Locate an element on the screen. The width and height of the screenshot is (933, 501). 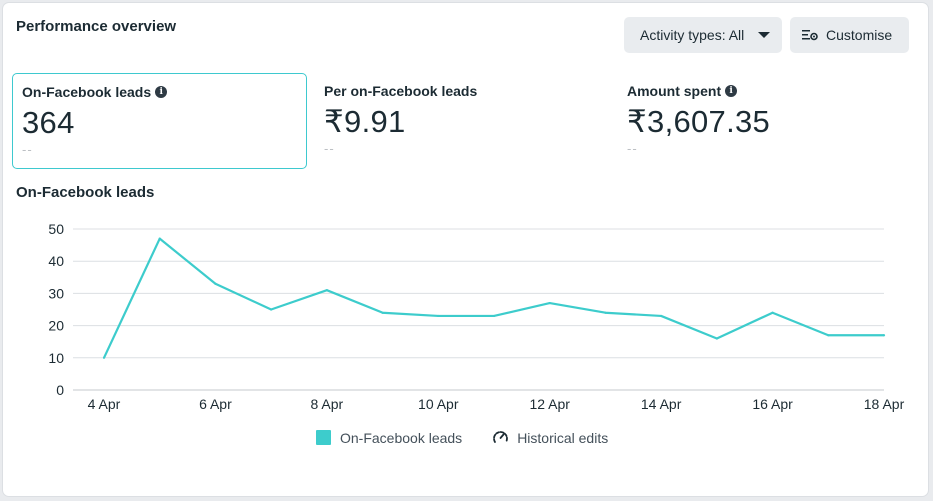
x-tick-label: 18 Apr is located at coordinates (884, 404).